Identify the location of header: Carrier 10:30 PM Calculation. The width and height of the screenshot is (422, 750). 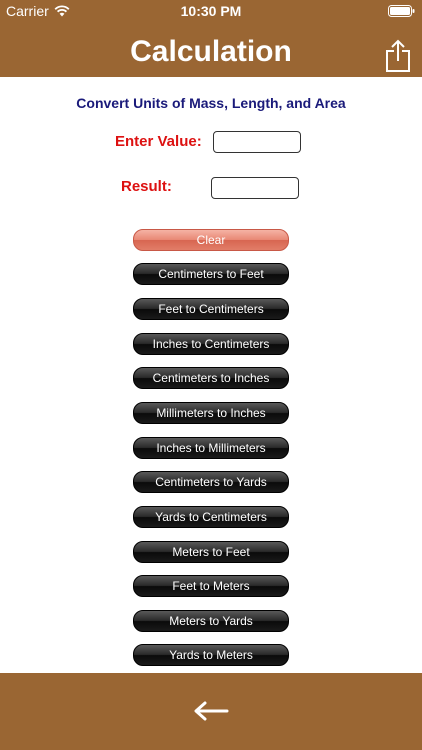
(211, 38).